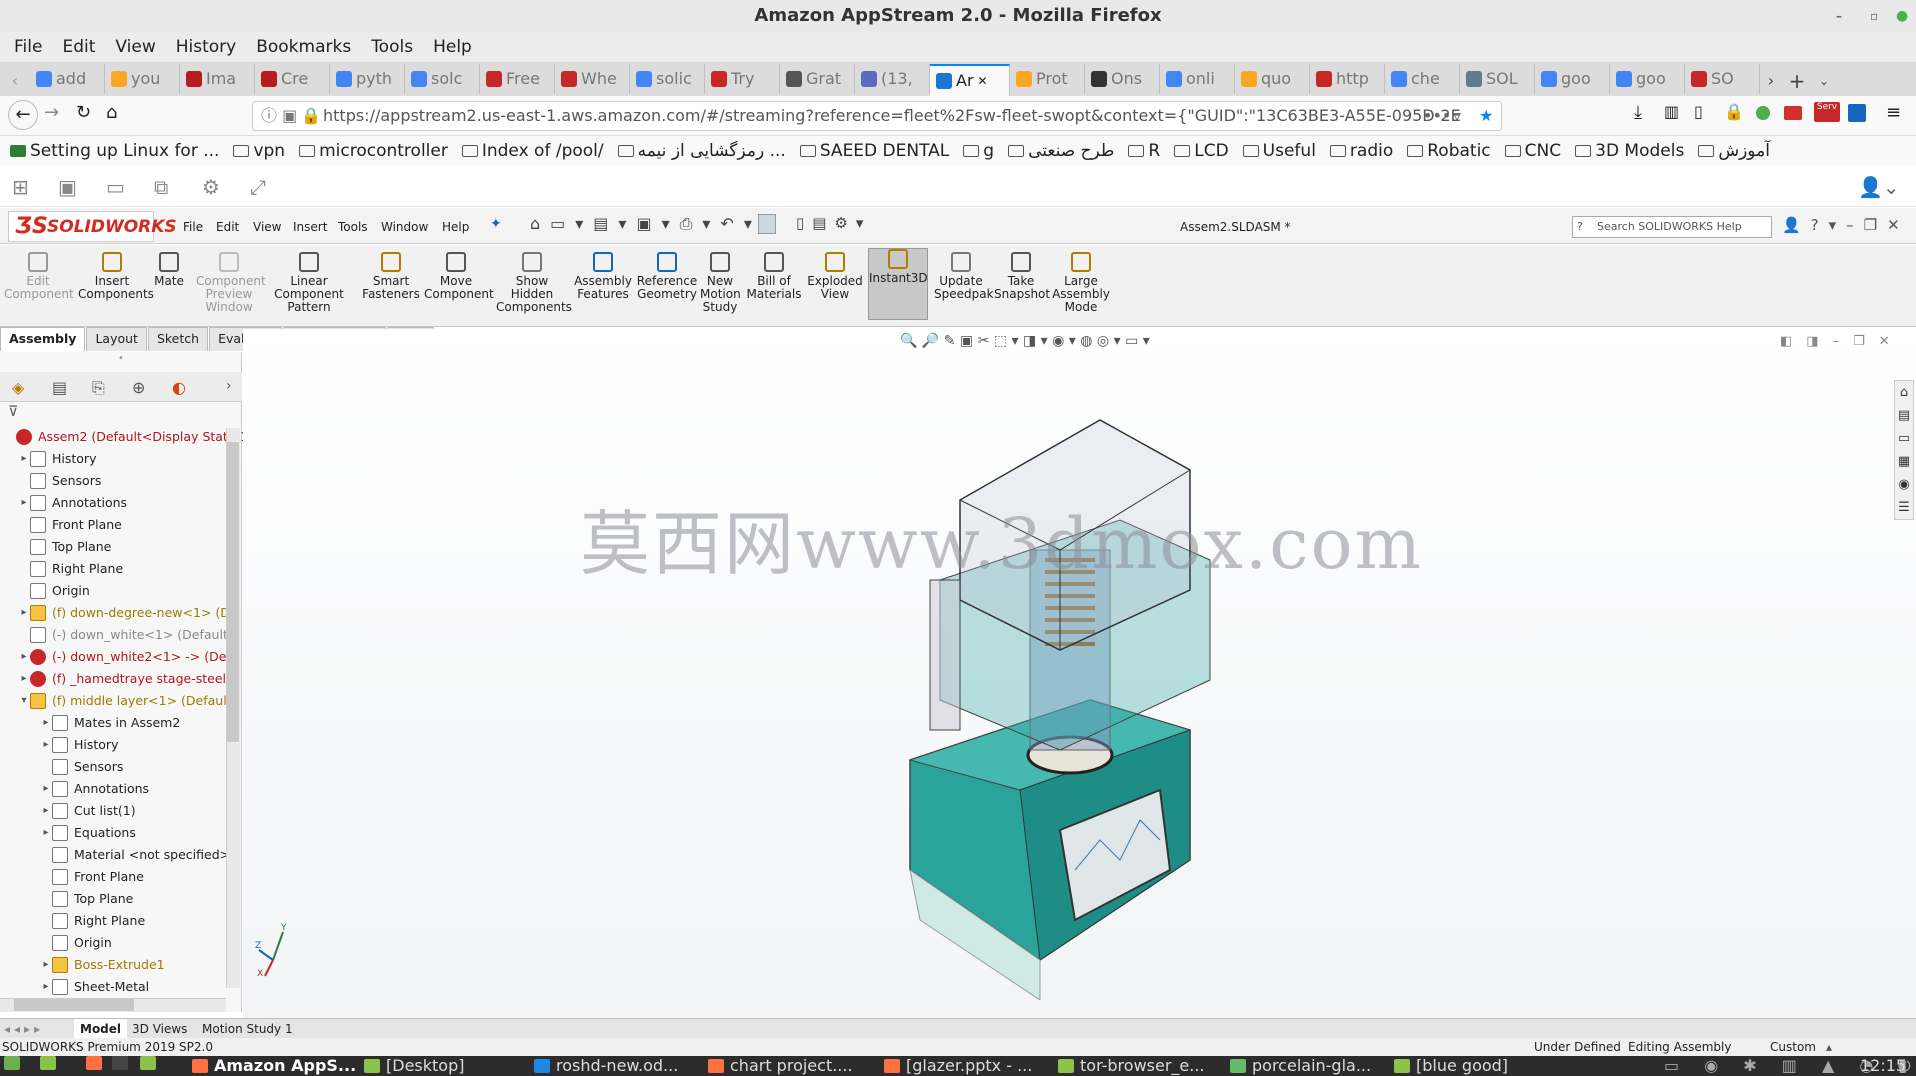 The image size is (1916, 1076). What do you see at coordinates (1451, 1066) in the screenshot?
I see `taskbar-item-7: [blue good]` at bounding box center [1451, 1066].